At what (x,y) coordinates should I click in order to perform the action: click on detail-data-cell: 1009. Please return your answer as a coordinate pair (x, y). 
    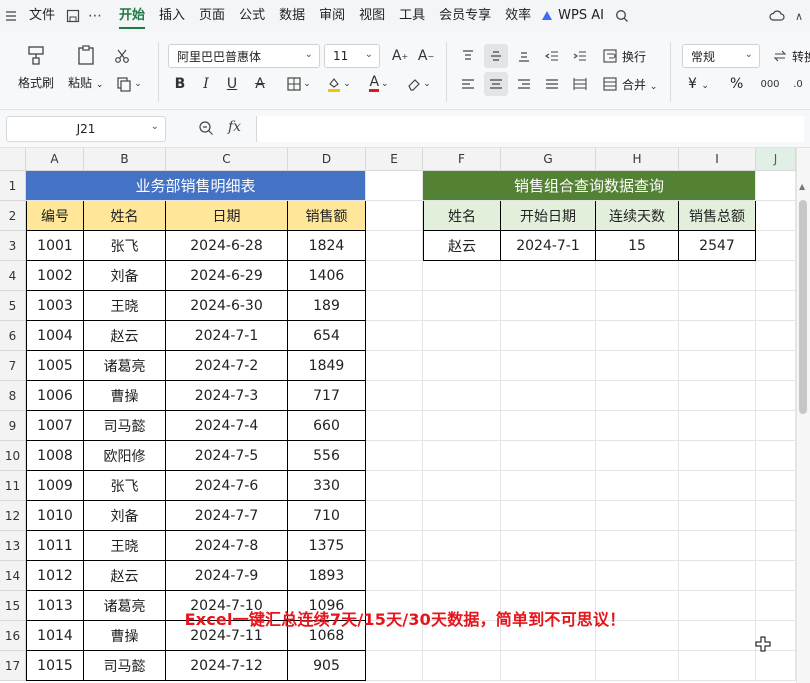
    Looking at the image, I should click on (55, 486).